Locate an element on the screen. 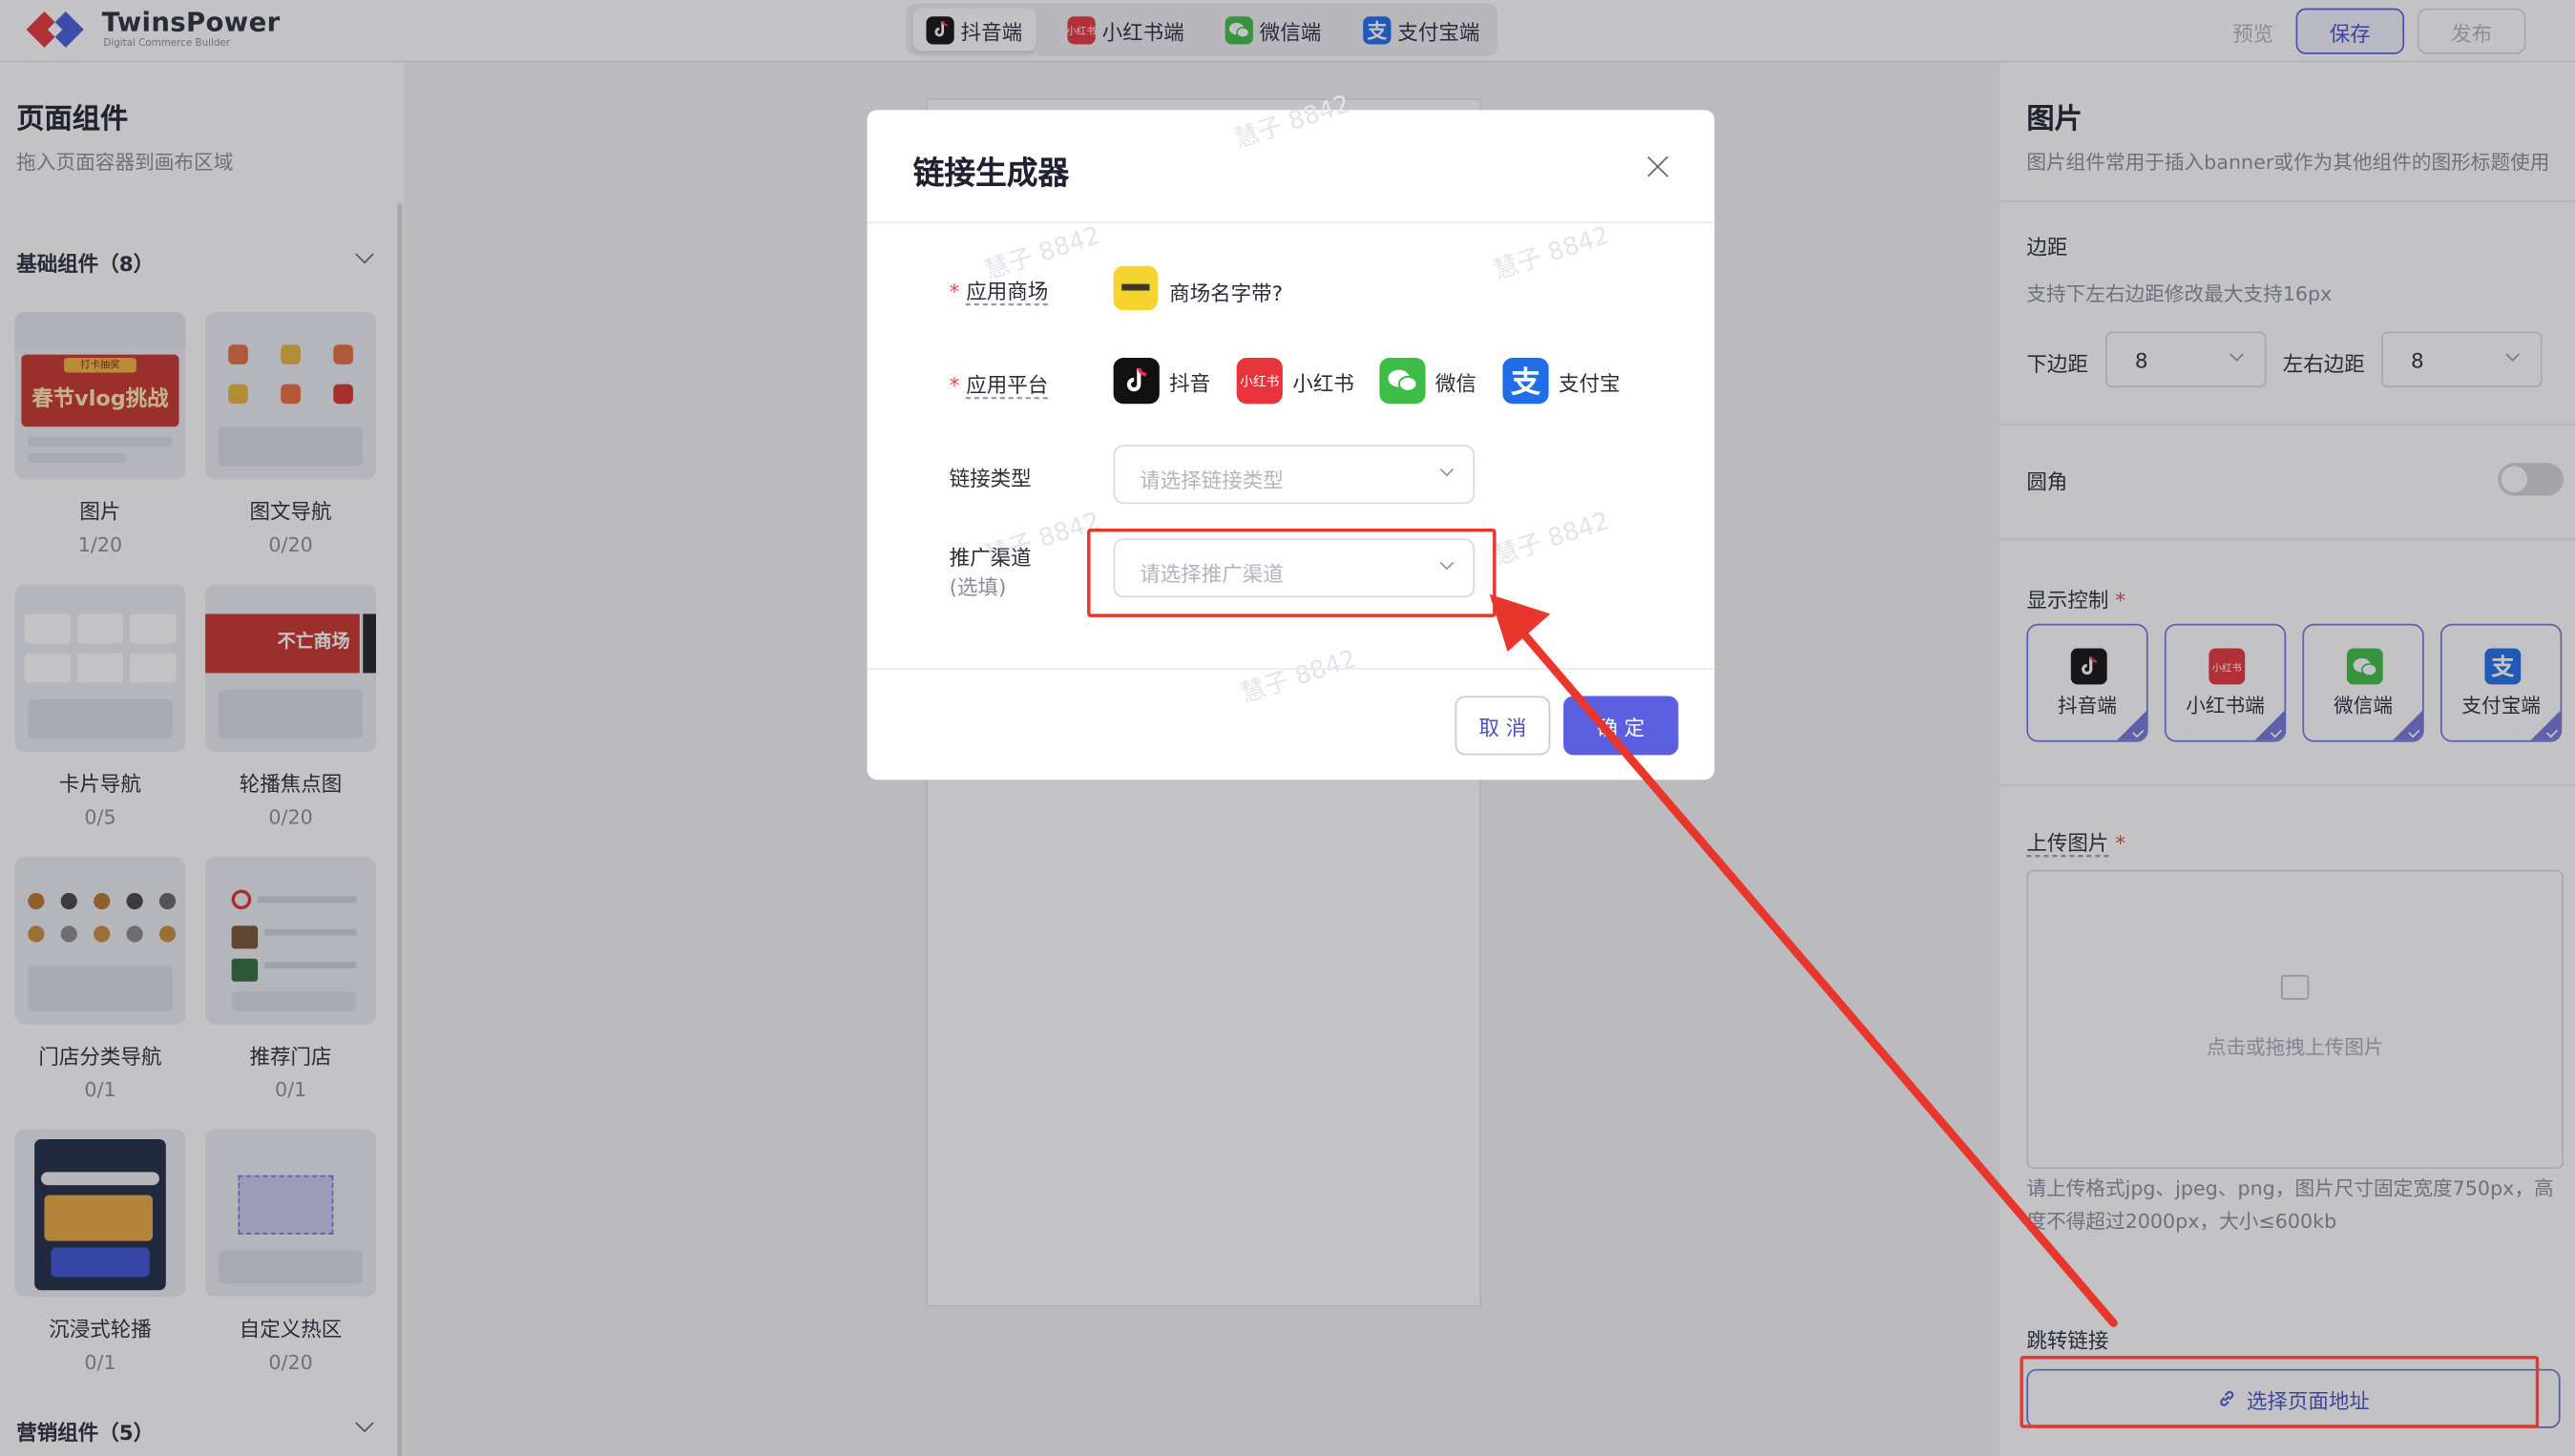 Image resolution: width=2575 pixels, height=1456 pixels. annotation-arrow is located at coordinates (1803, 960).